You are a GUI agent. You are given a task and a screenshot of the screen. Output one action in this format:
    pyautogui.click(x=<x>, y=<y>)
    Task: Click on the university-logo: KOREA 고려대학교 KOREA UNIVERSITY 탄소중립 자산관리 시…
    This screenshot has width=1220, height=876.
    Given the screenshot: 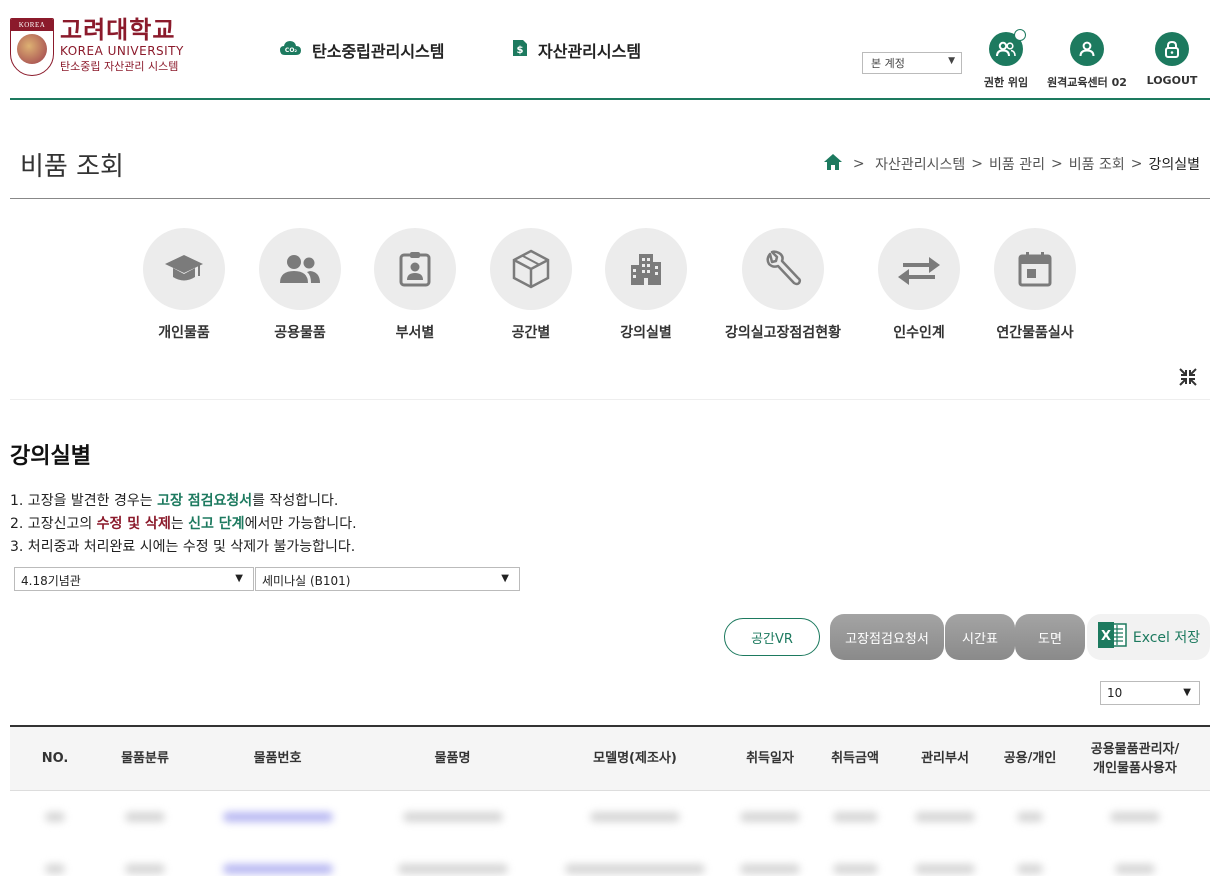 What is the action you would take?
    pyautogui.click(x=97, y=47)
    